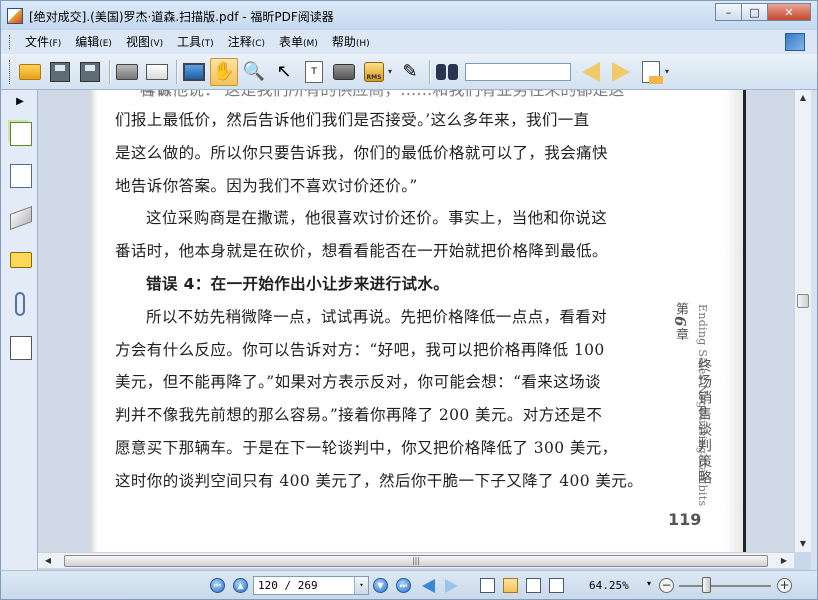 This screenshot has width=818, height=600. Describe the element at coordinates (21, 218) in the screenshot. I see `layers-panel-icon` at that location.